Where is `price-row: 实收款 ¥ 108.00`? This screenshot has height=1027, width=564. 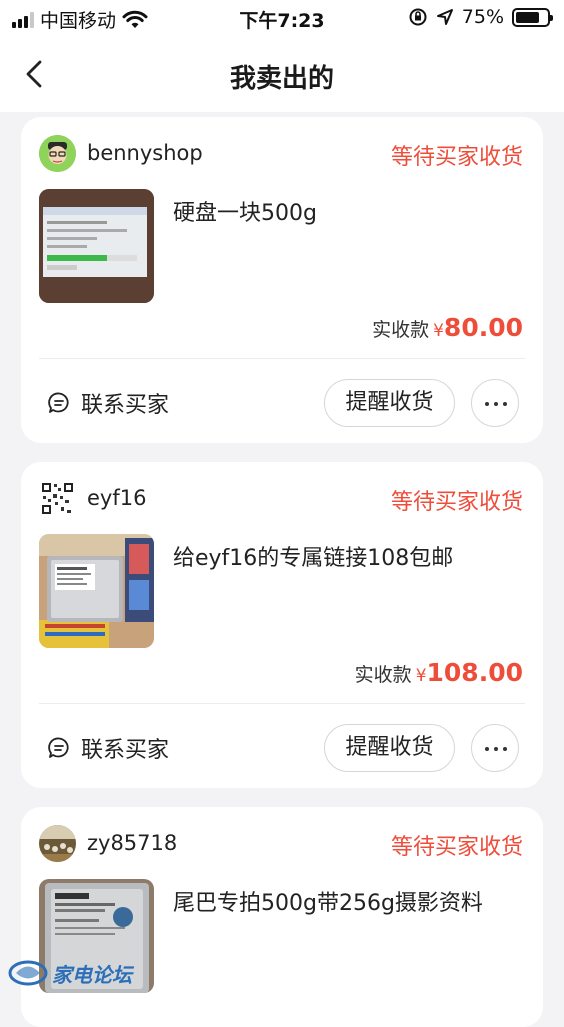
price-row: 实收款 ¥ 108.00 is located at coordinates (439, 672).